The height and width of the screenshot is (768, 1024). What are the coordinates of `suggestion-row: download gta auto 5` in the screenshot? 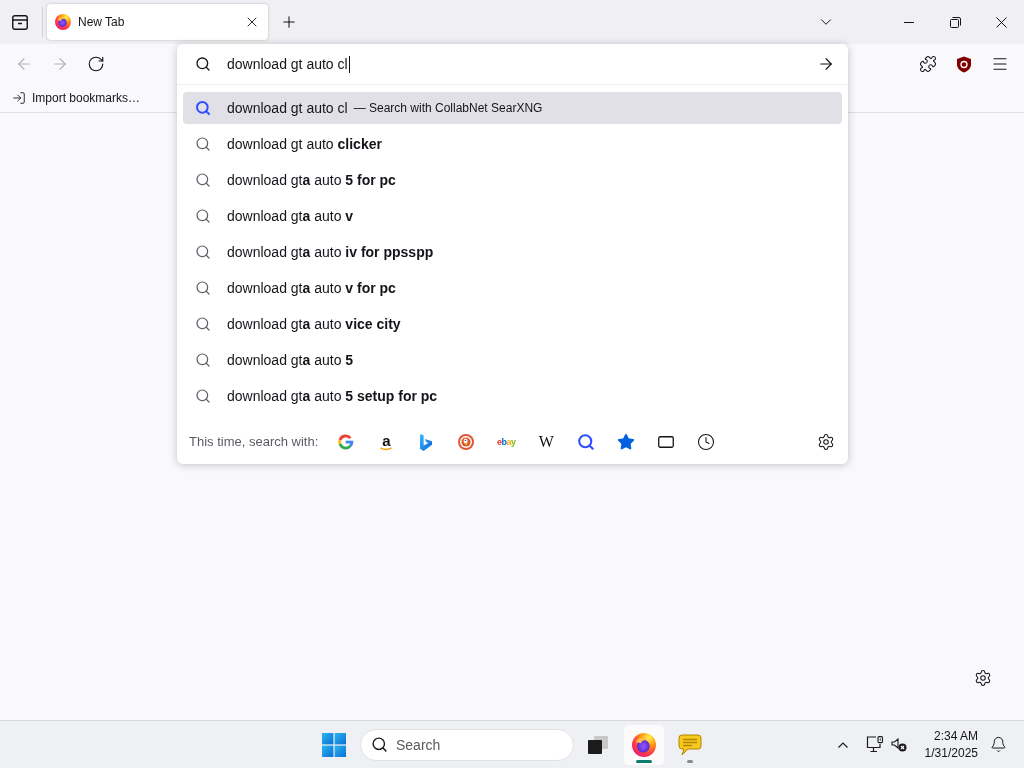 It's located at (512, 360).